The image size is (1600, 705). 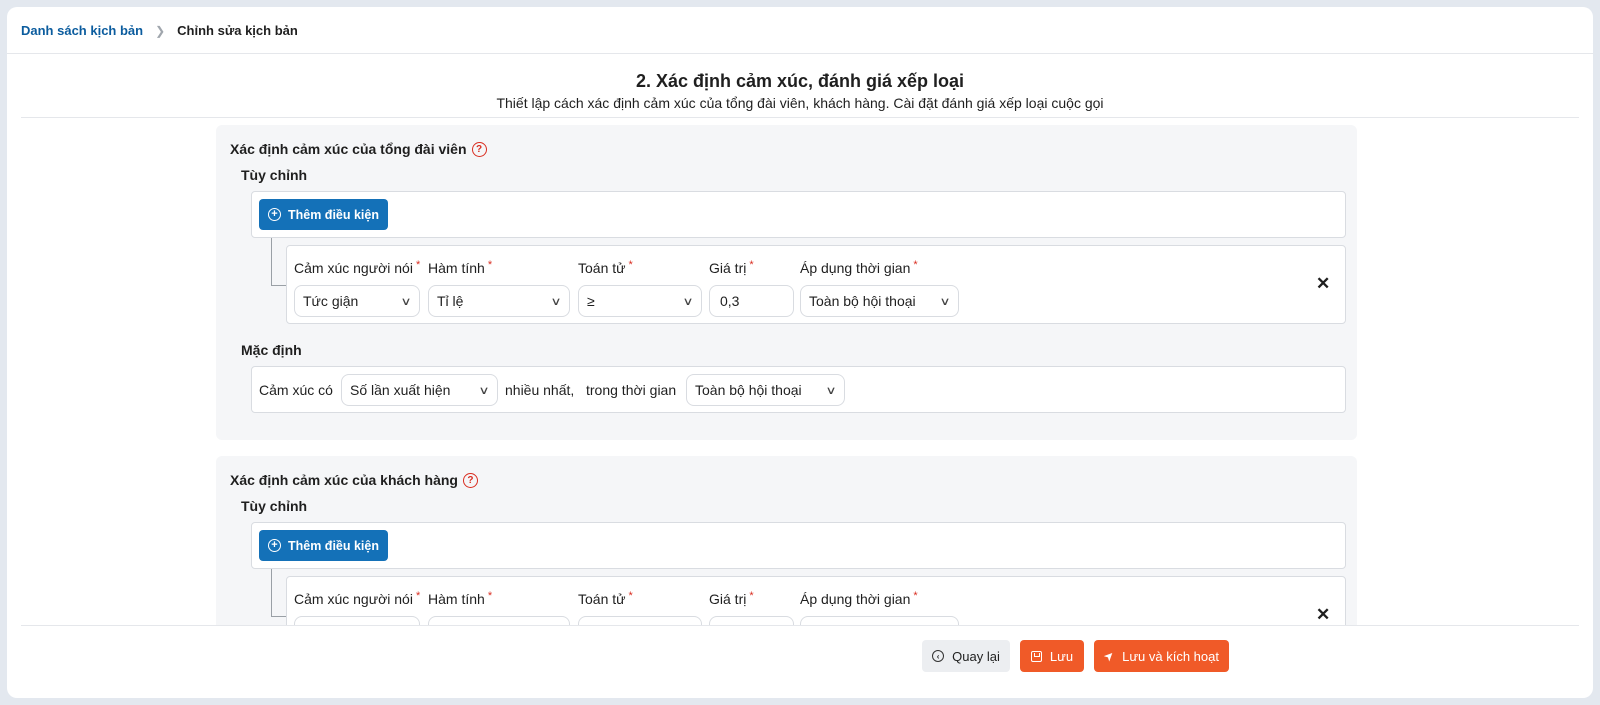 I want to click on operator-value: ≥, so click(x=591, y=301).